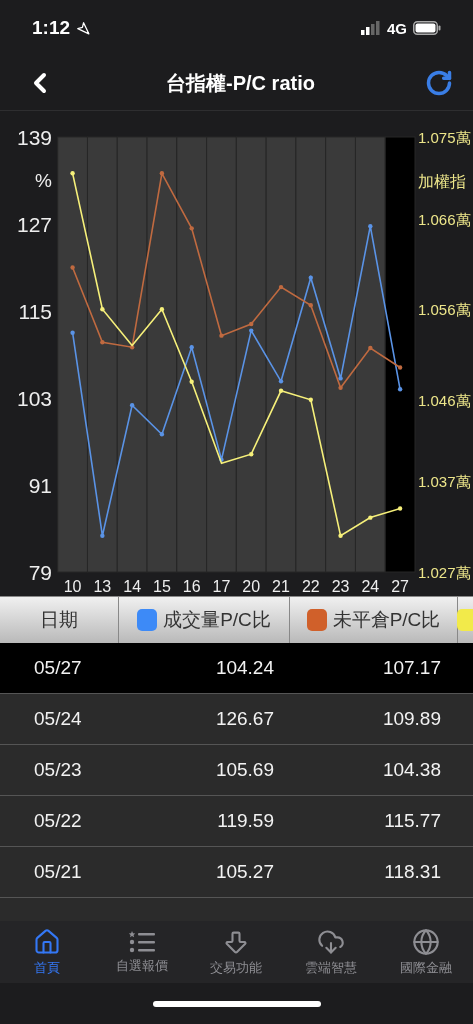 The image size is (473, 1024). What do you see at coordinates (34, 398) in the screenshot?
I see `axis-tick-label: 103` at bounding box center [34, 398].